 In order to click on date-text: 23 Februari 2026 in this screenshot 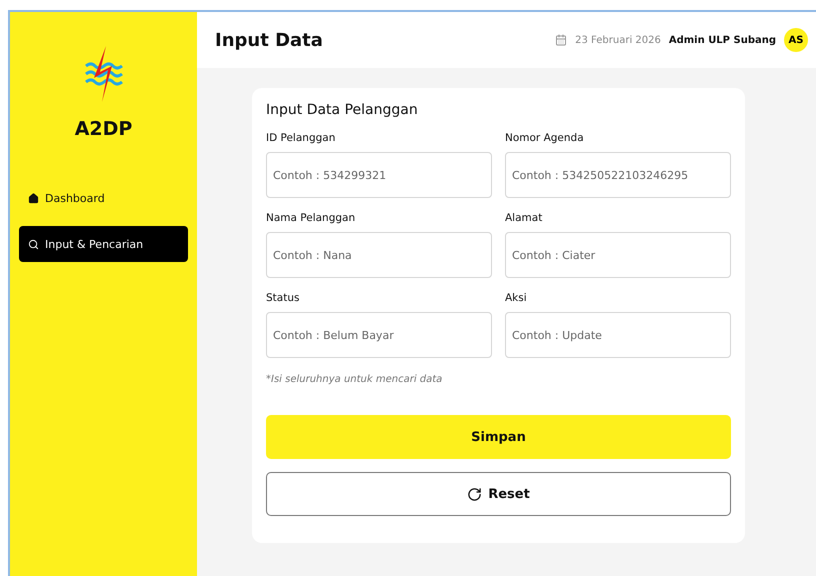, I will do `click(618, 40)`.